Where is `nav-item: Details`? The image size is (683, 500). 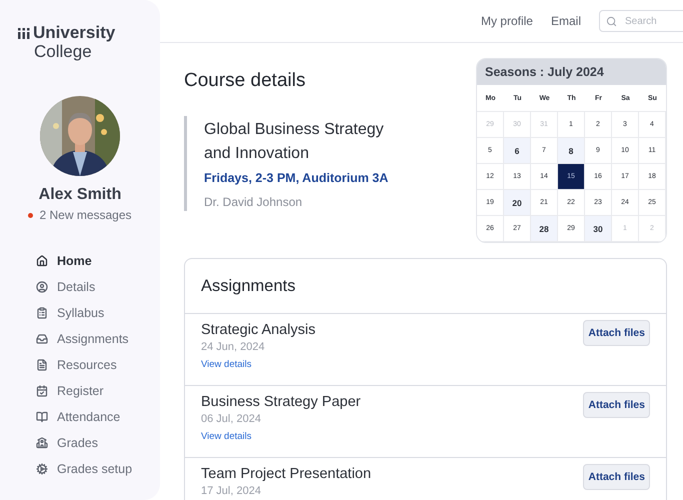 nav-item: Details is located at coordinates (84, 287).